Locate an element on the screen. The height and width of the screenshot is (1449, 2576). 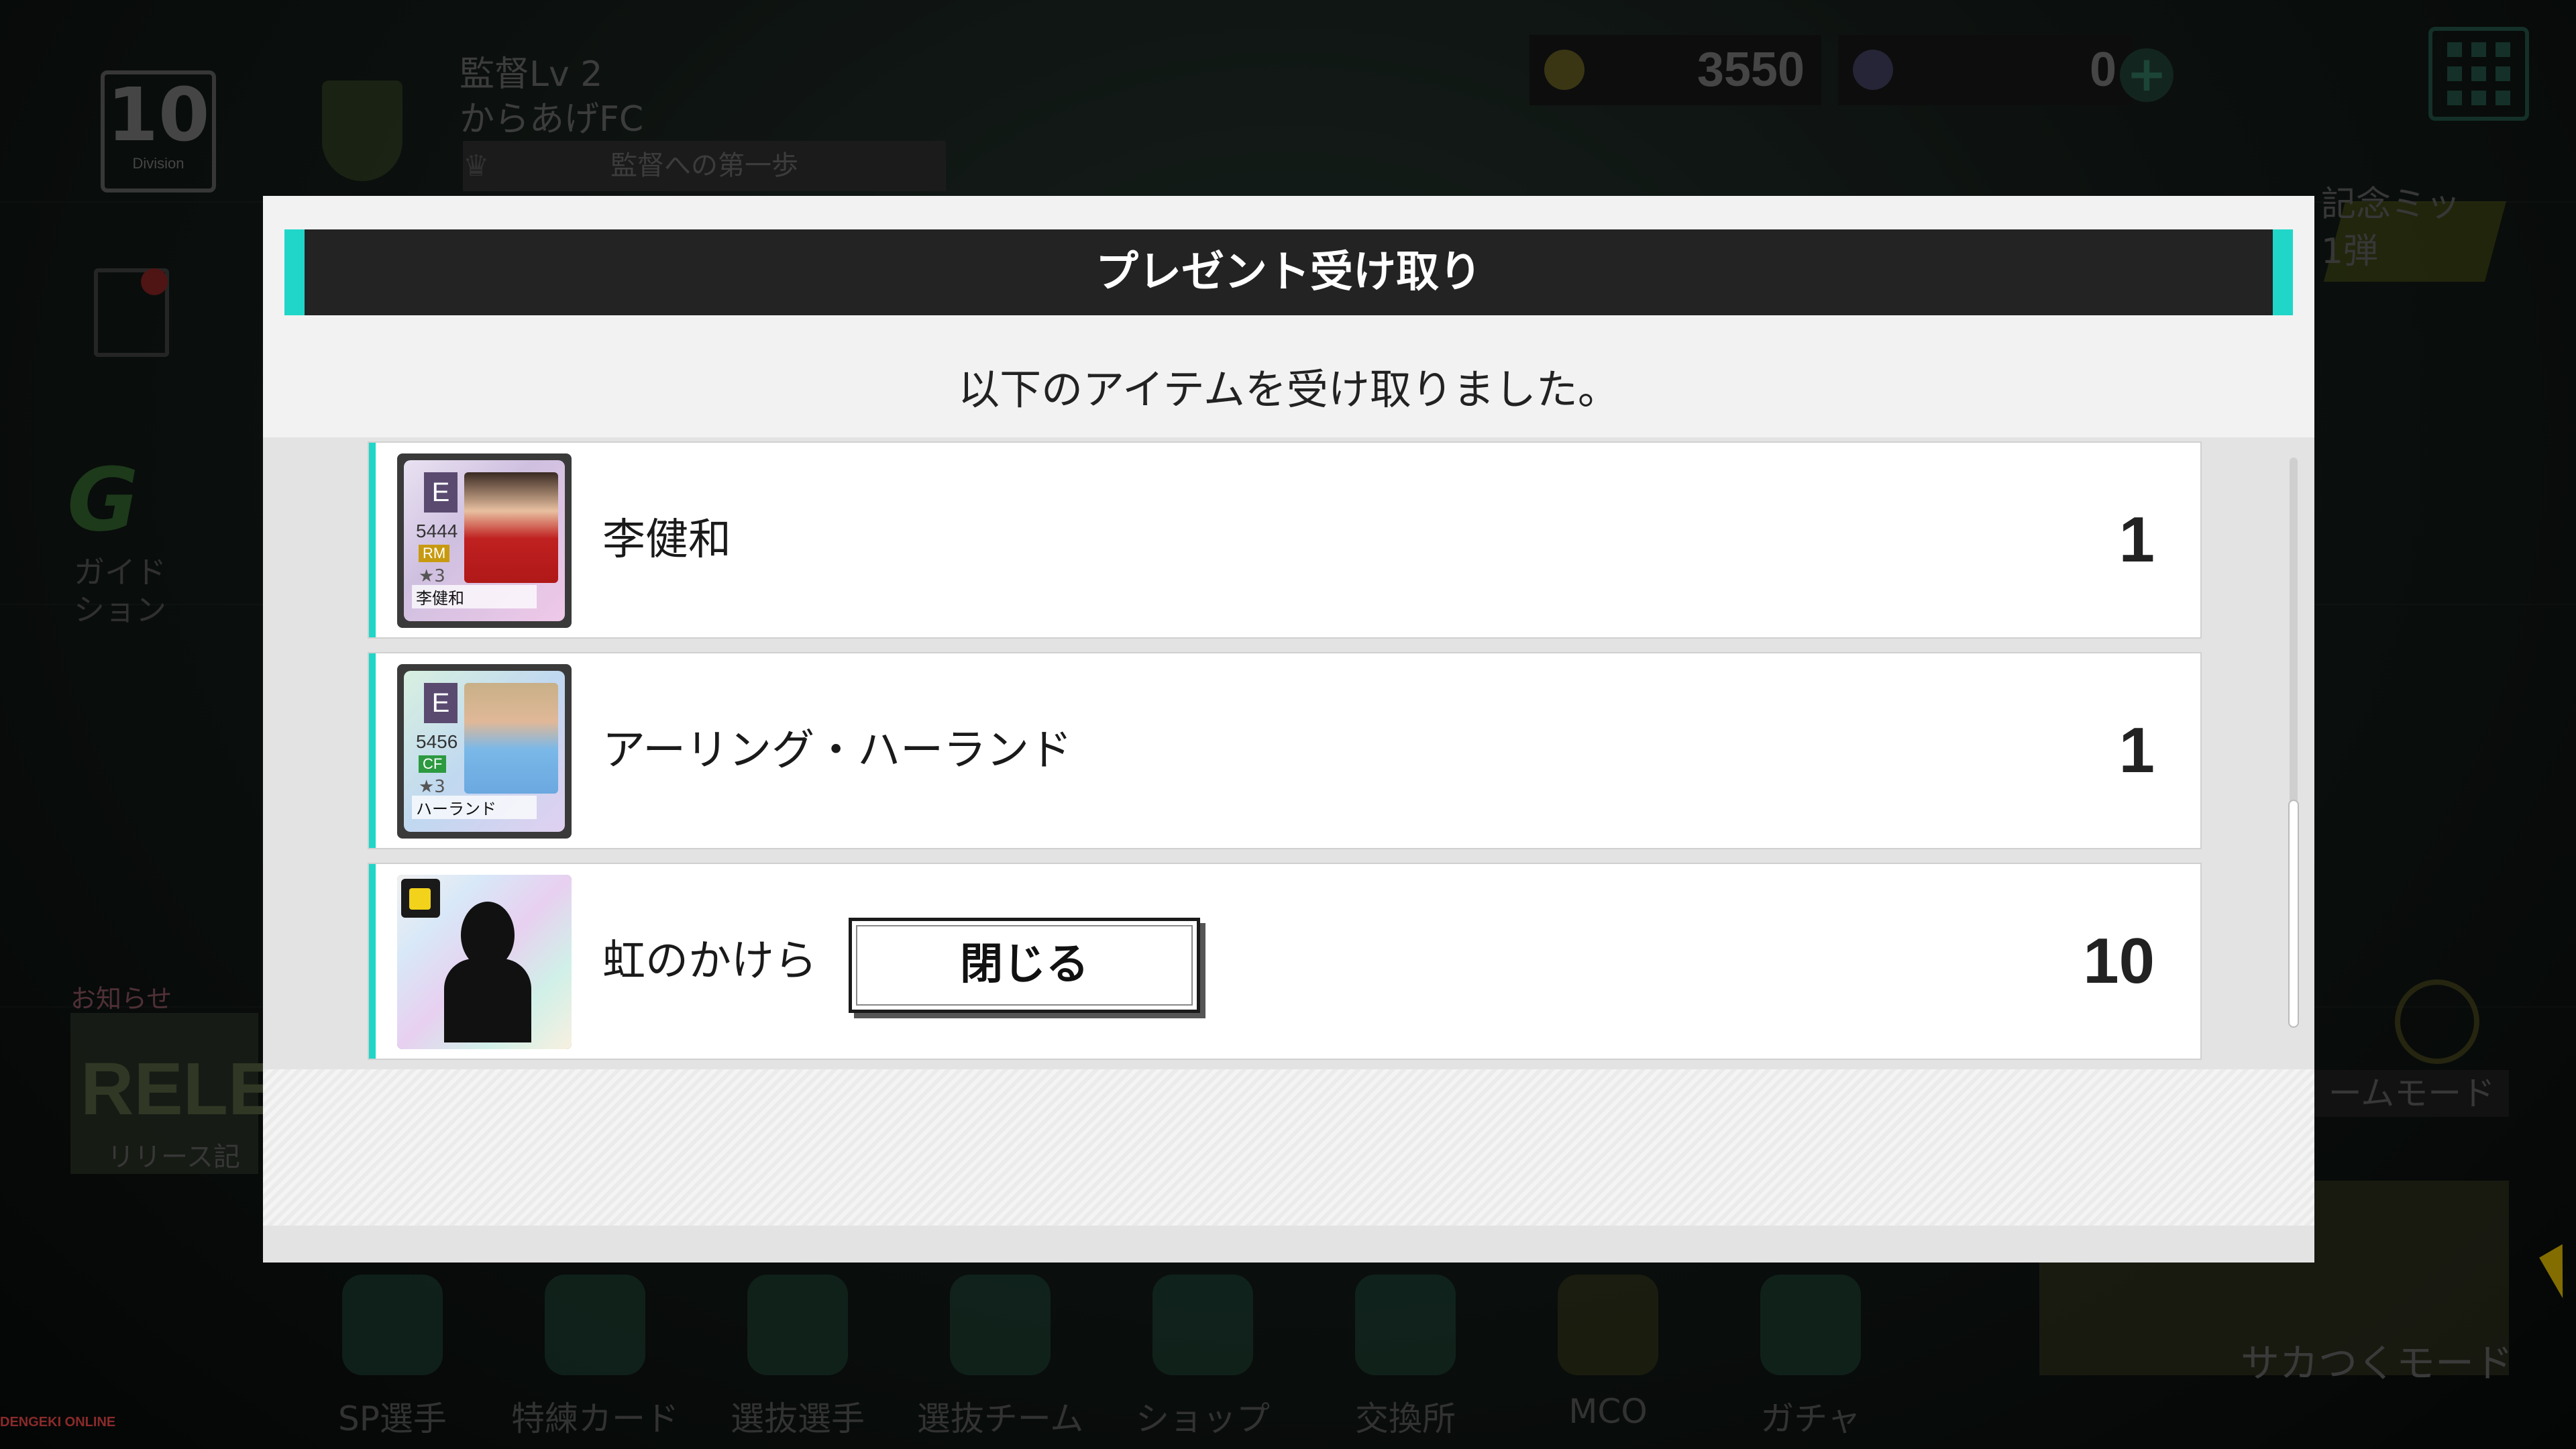
scrollbar-thumb is located at coordinates (2293, 914).